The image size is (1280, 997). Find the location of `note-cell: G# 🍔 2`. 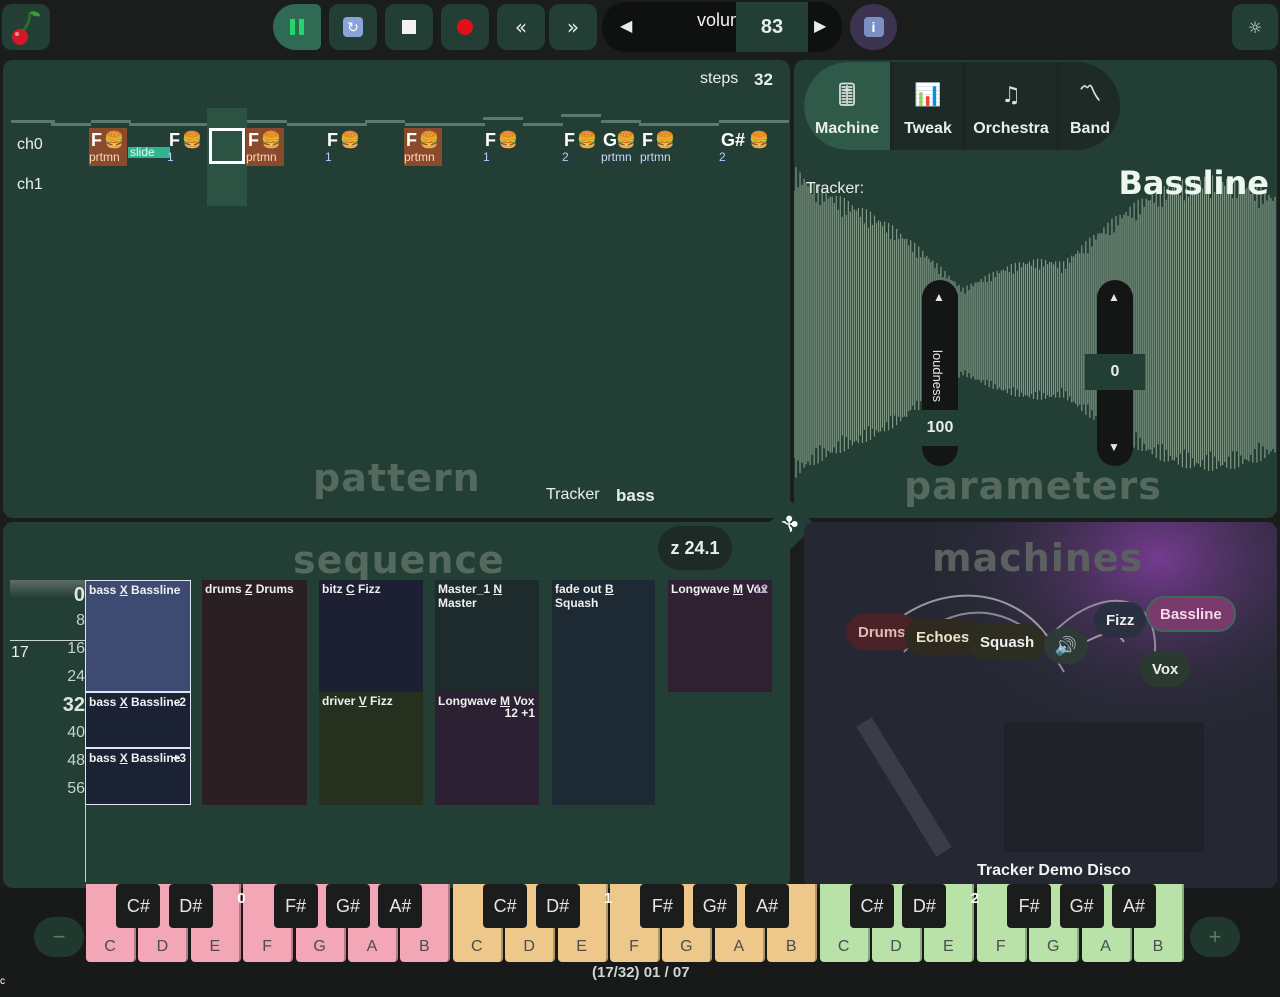

note-cell: G# 🍔 2 is located at coordinates (744, 147).